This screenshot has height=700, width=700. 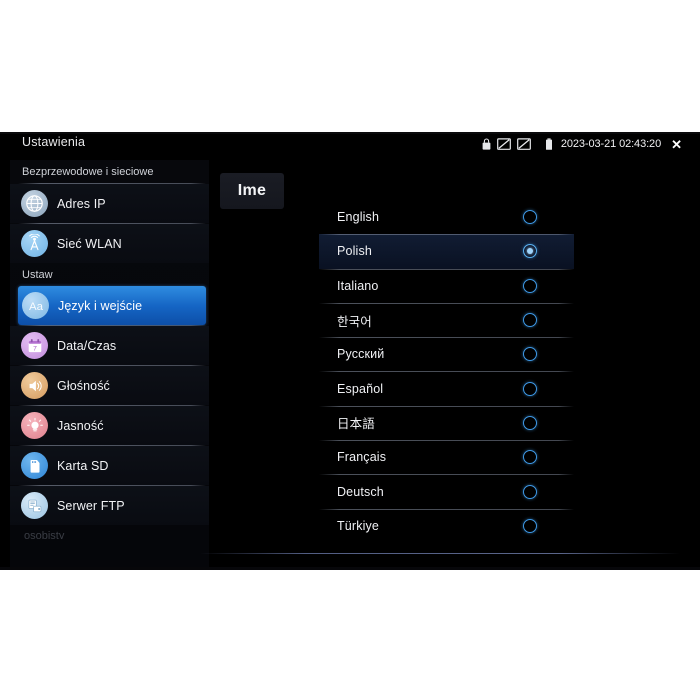 I want to click on list-item: Türkiye, so click(x=446, y=525).